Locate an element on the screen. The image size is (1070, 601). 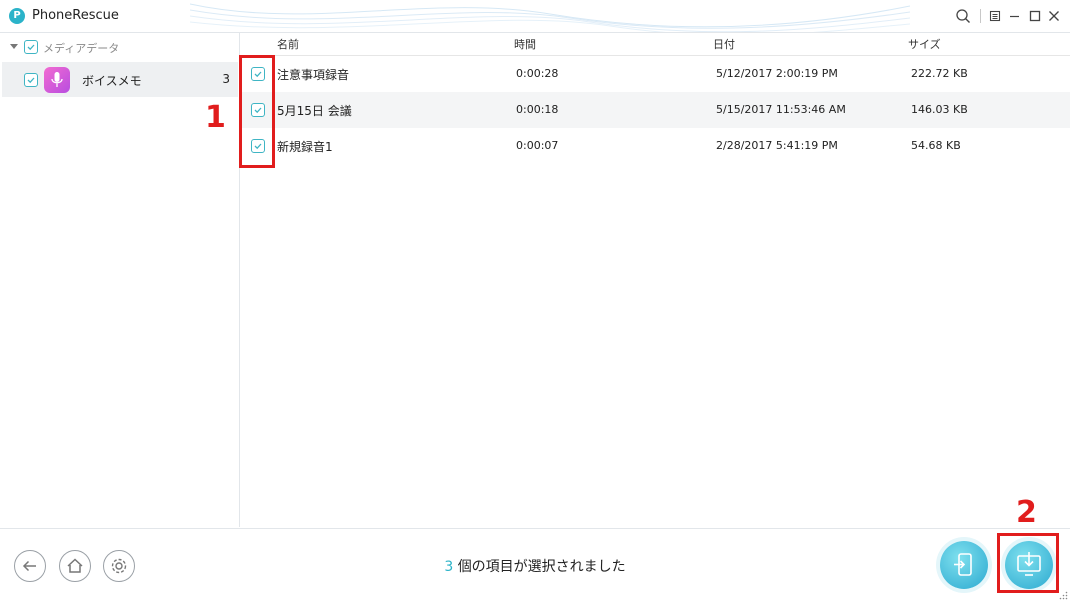
selected-count: 3 is located at coordinates (449, 567).